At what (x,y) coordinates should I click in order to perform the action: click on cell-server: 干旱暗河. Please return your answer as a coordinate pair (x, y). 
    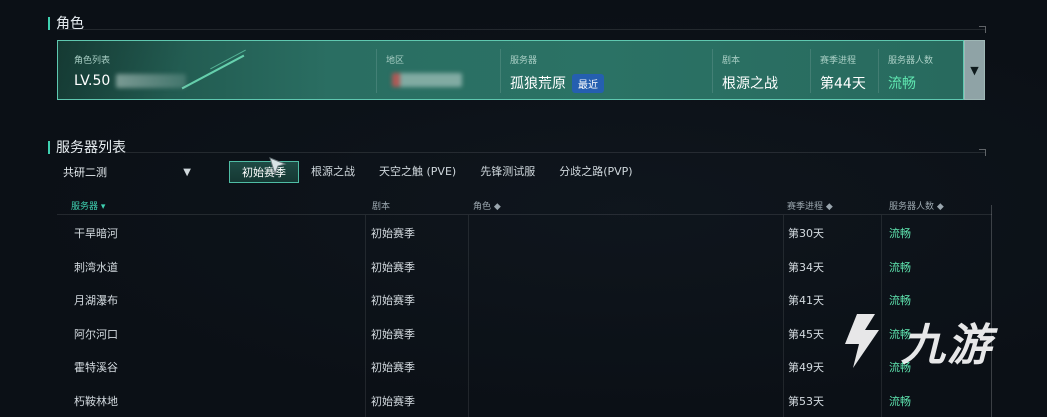
    Looking at the image, I should click on (96, 233).